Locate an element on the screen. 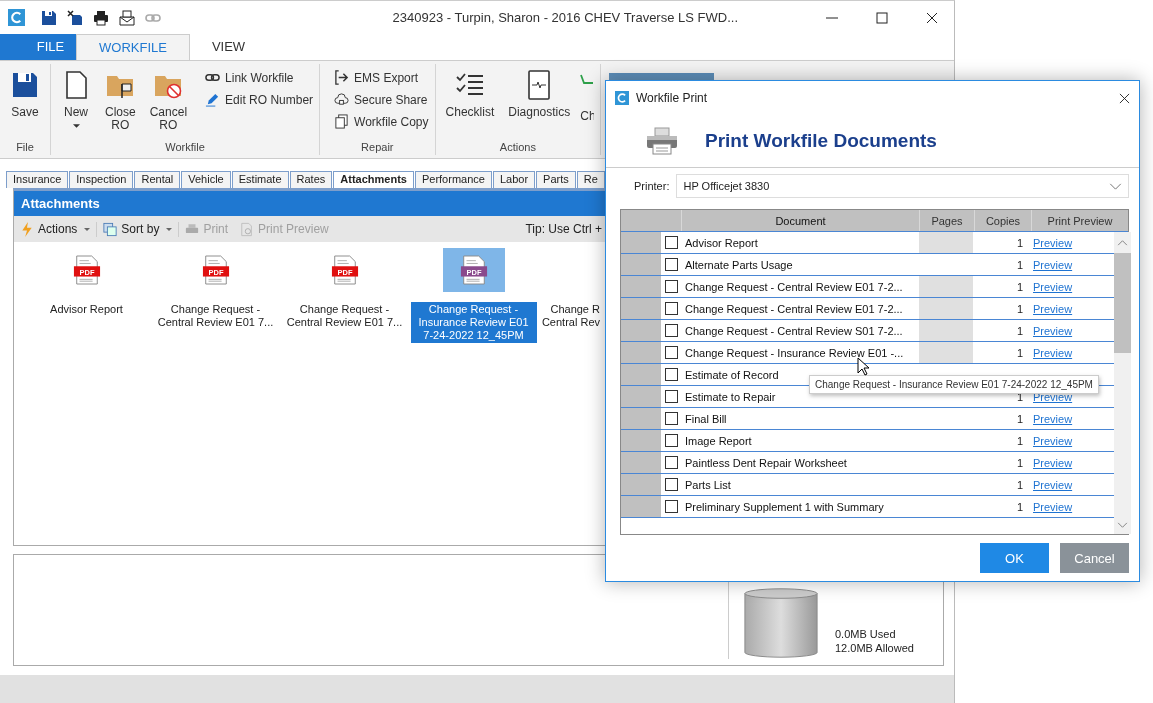 The width and height of the screenshot is (1153, 703). file-name: Advisor Report is located at coordinates (86, 309).